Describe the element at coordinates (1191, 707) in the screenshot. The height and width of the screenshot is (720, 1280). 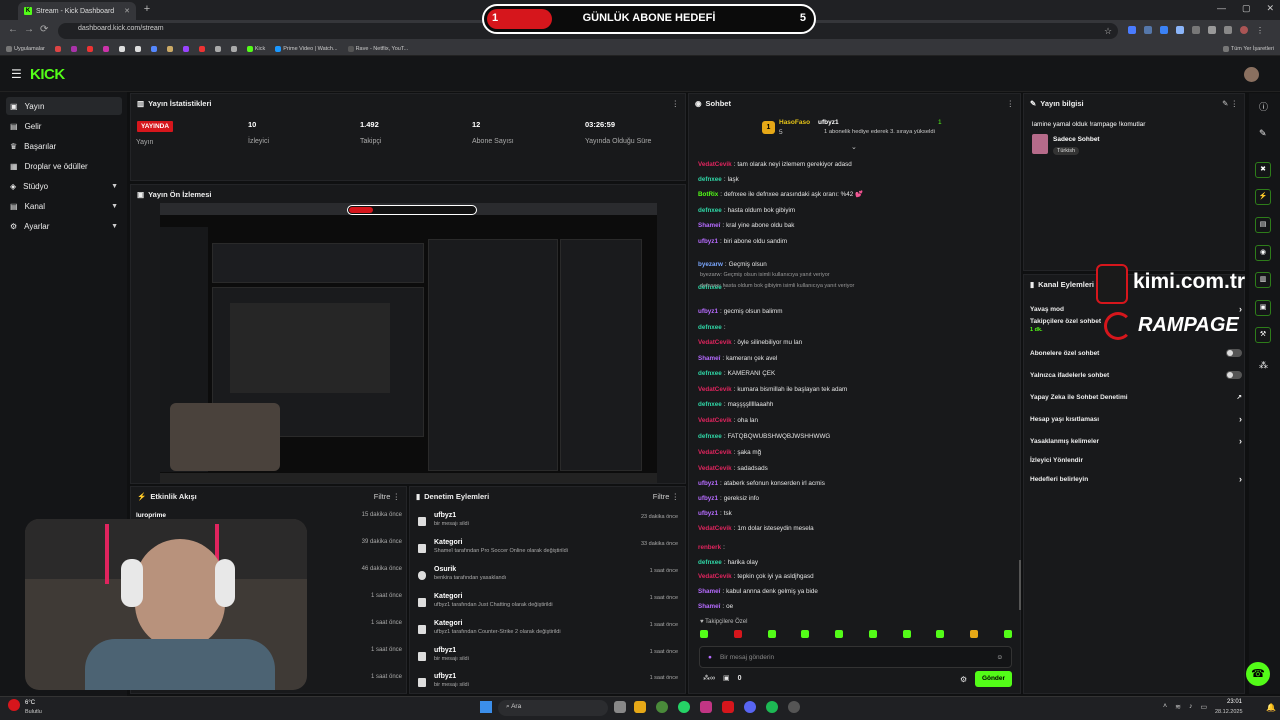
I see `volume-icon: ♪` at that location.